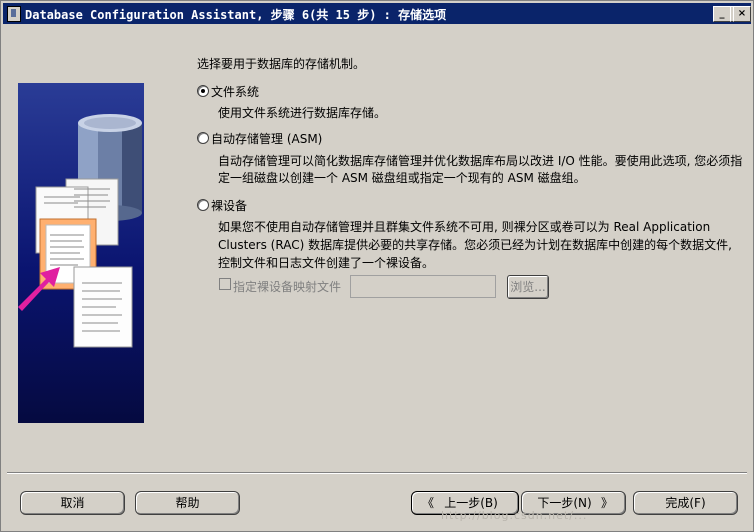 The image size is (754, 532). What do you see at coordinates (203, 205) in the screenshot?
I see `radio-raw-devices` at bounding box center [203, 205].